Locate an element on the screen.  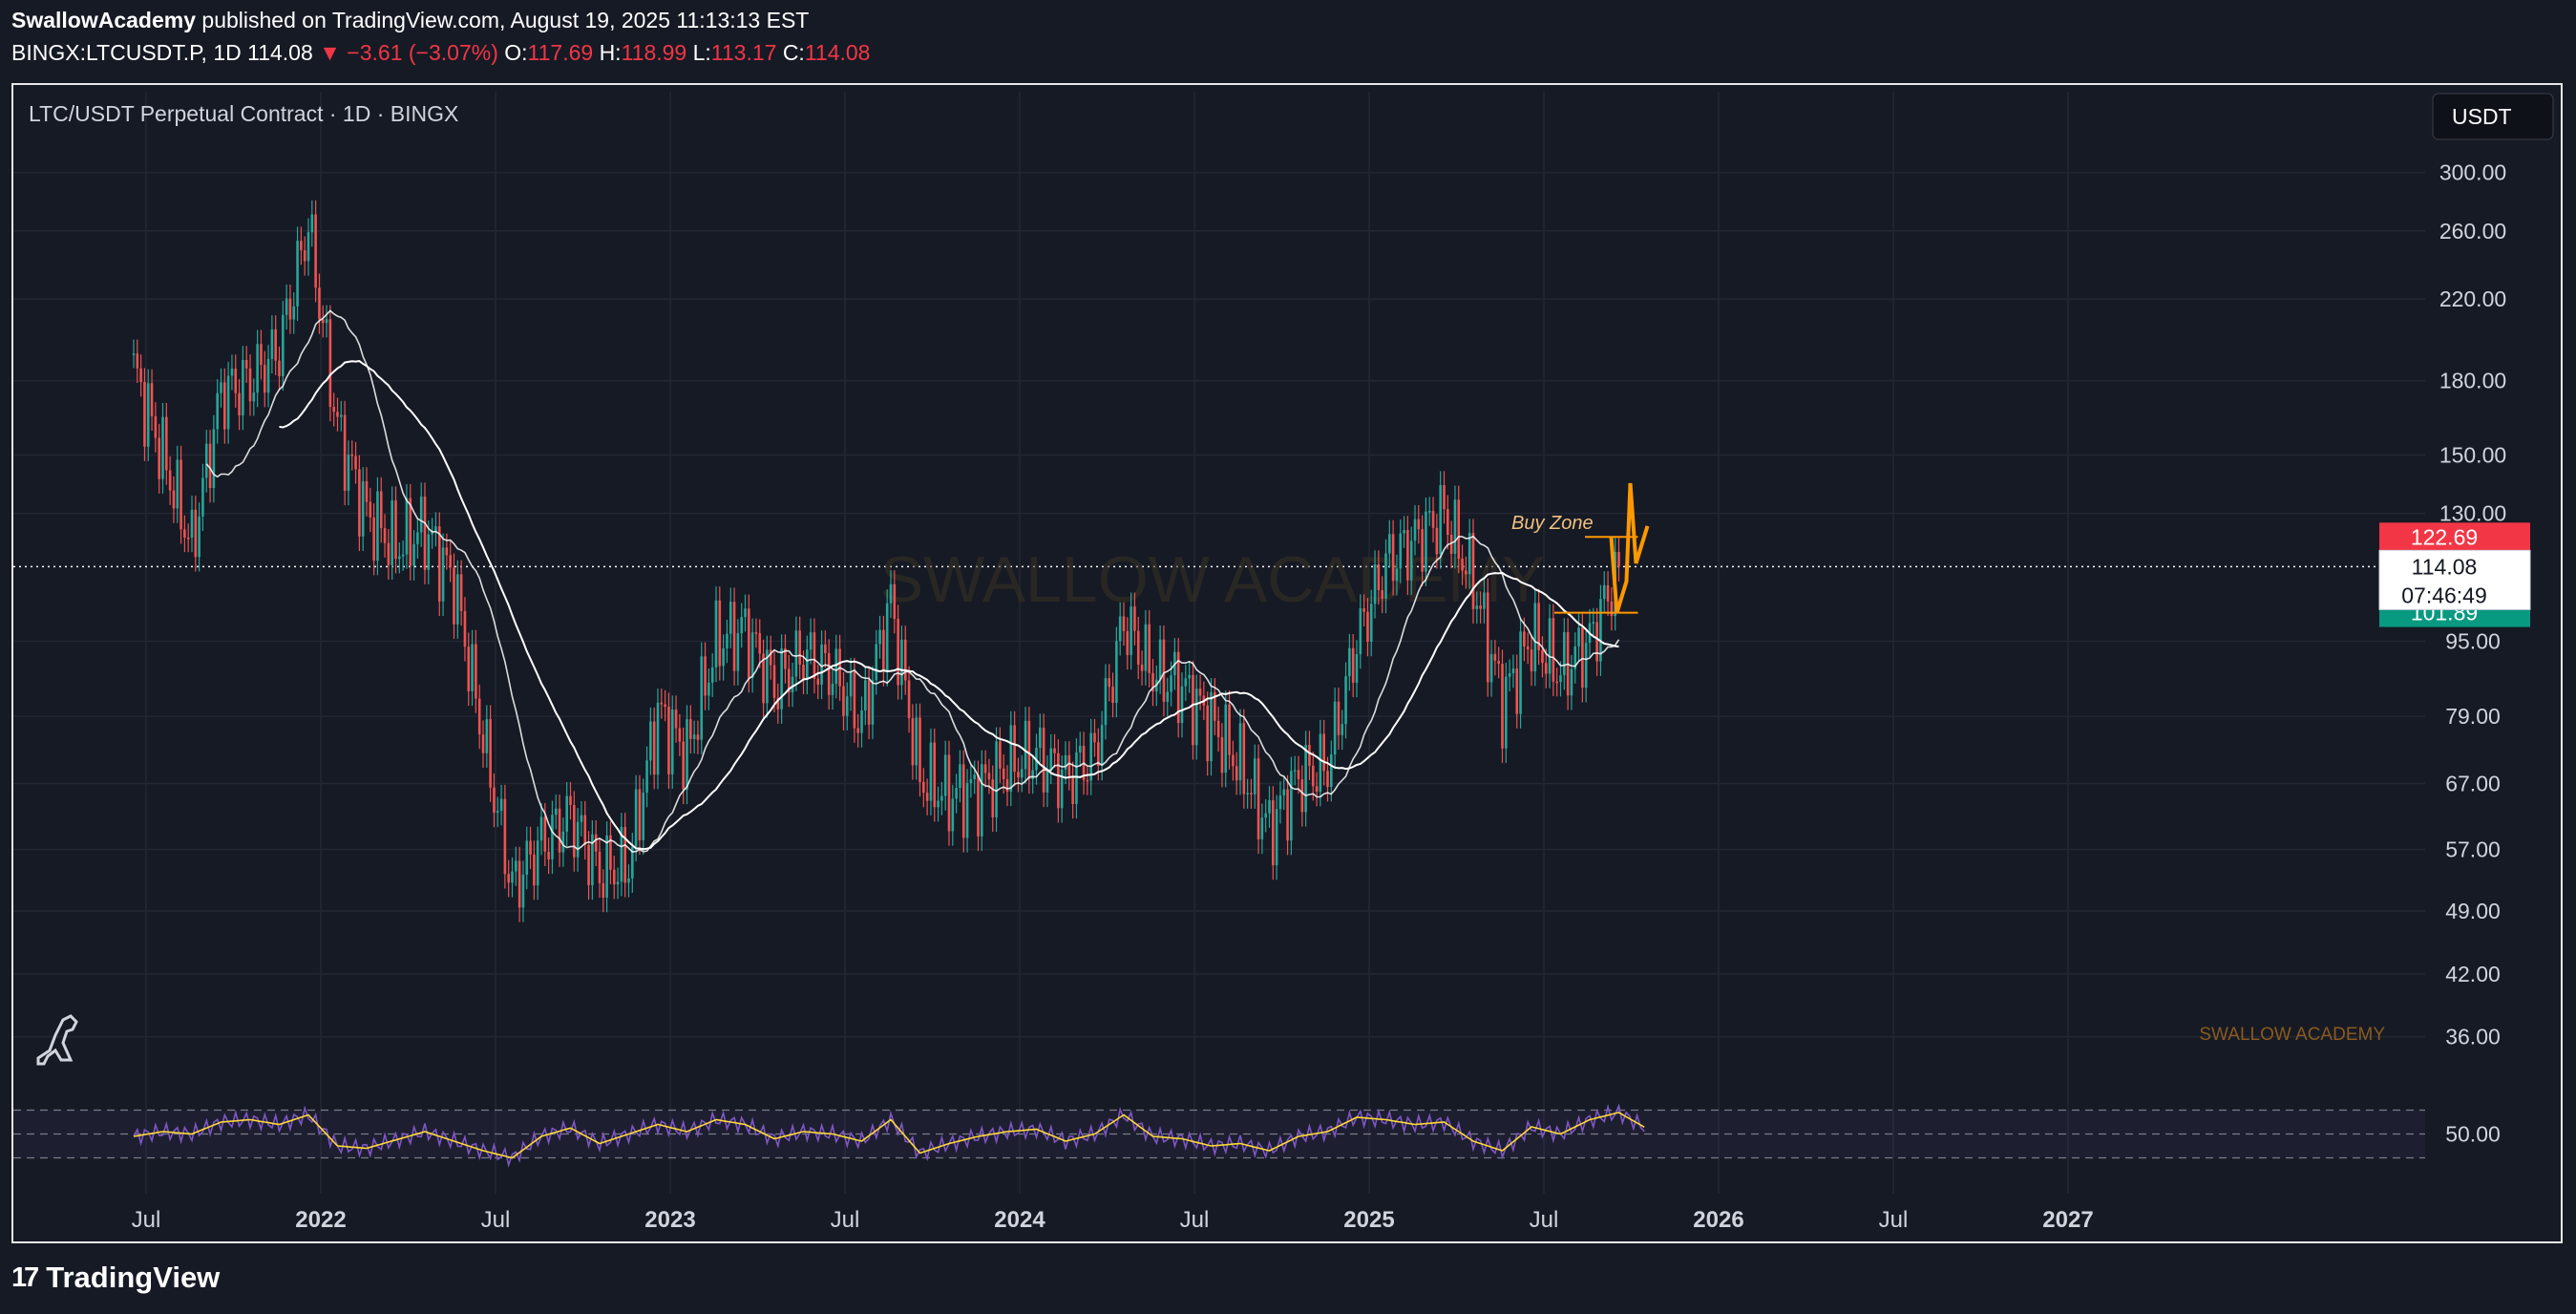
projection-path is located at coordinates (1629, 548).